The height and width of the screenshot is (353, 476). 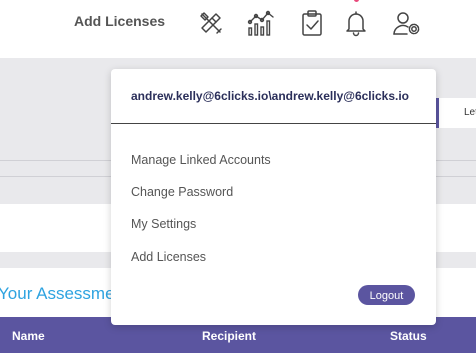 What do you see at coordinates (201, 160) in the screenshot?
I see `menu-item-manage-linked-accounts: Manage Linked Accounts` at bounding box center [201, 160].